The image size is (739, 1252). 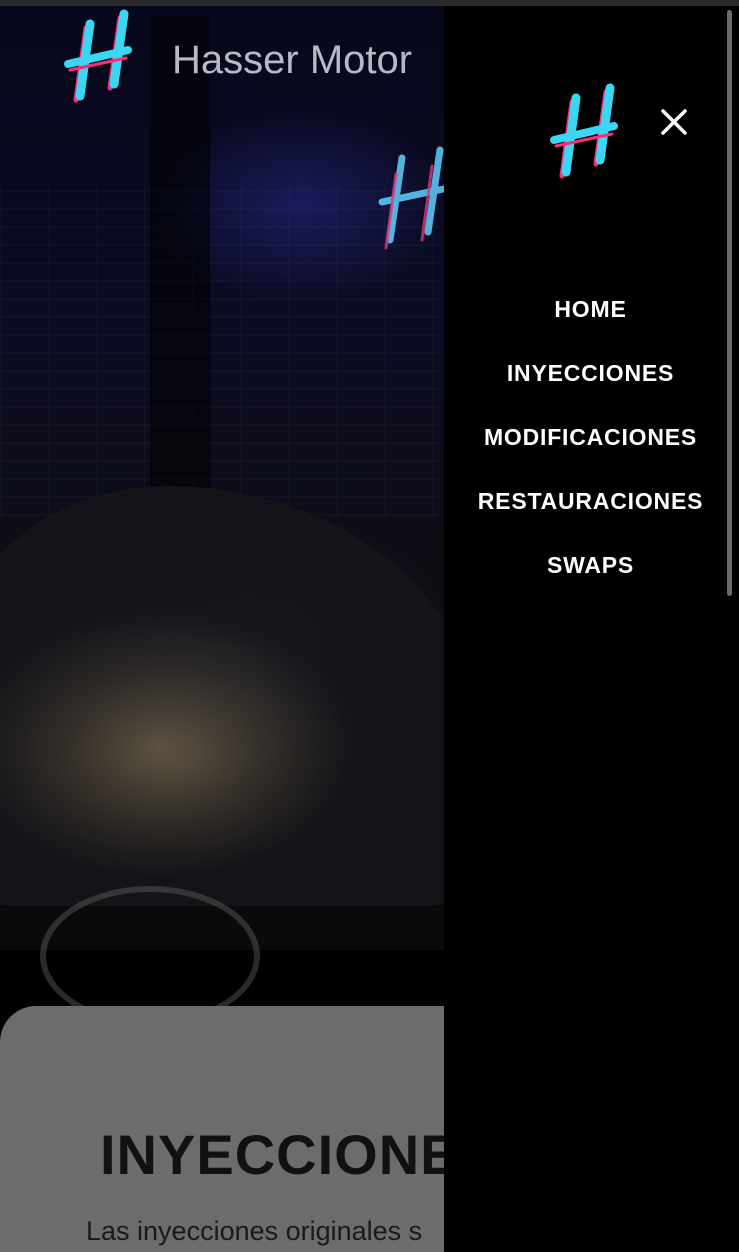 What do you see at coordinates (150, 956) in the screenshot?
I see `hero-wheel` at bounding box center [150, 956].